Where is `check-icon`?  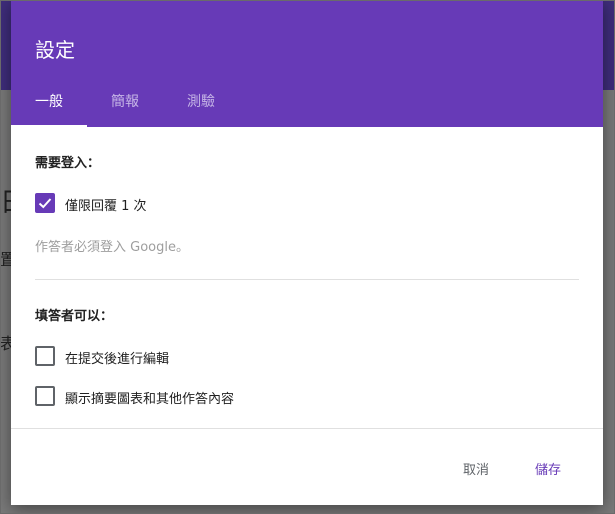 check-icon is located at coordinates (45, 203).